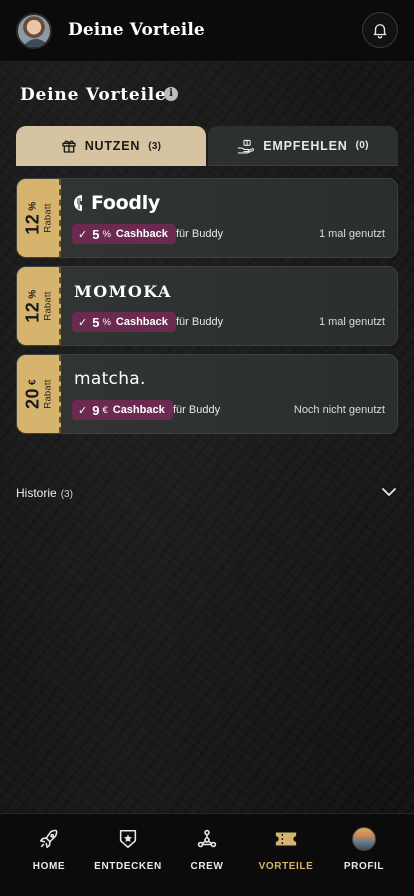  I want to click on usage-status: Noch nicht genutzt, so click(339, 410).